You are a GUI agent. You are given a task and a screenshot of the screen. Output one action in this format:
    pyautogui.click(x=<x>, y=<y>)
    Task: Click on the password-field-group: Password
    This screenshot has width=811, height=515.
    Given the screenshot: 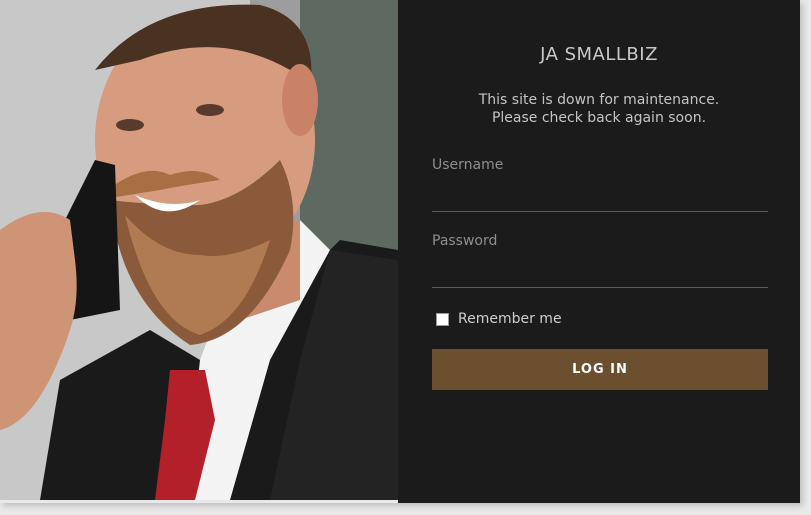 What is the action you would take?
    pyautogui.click(x=600, y=260)
    